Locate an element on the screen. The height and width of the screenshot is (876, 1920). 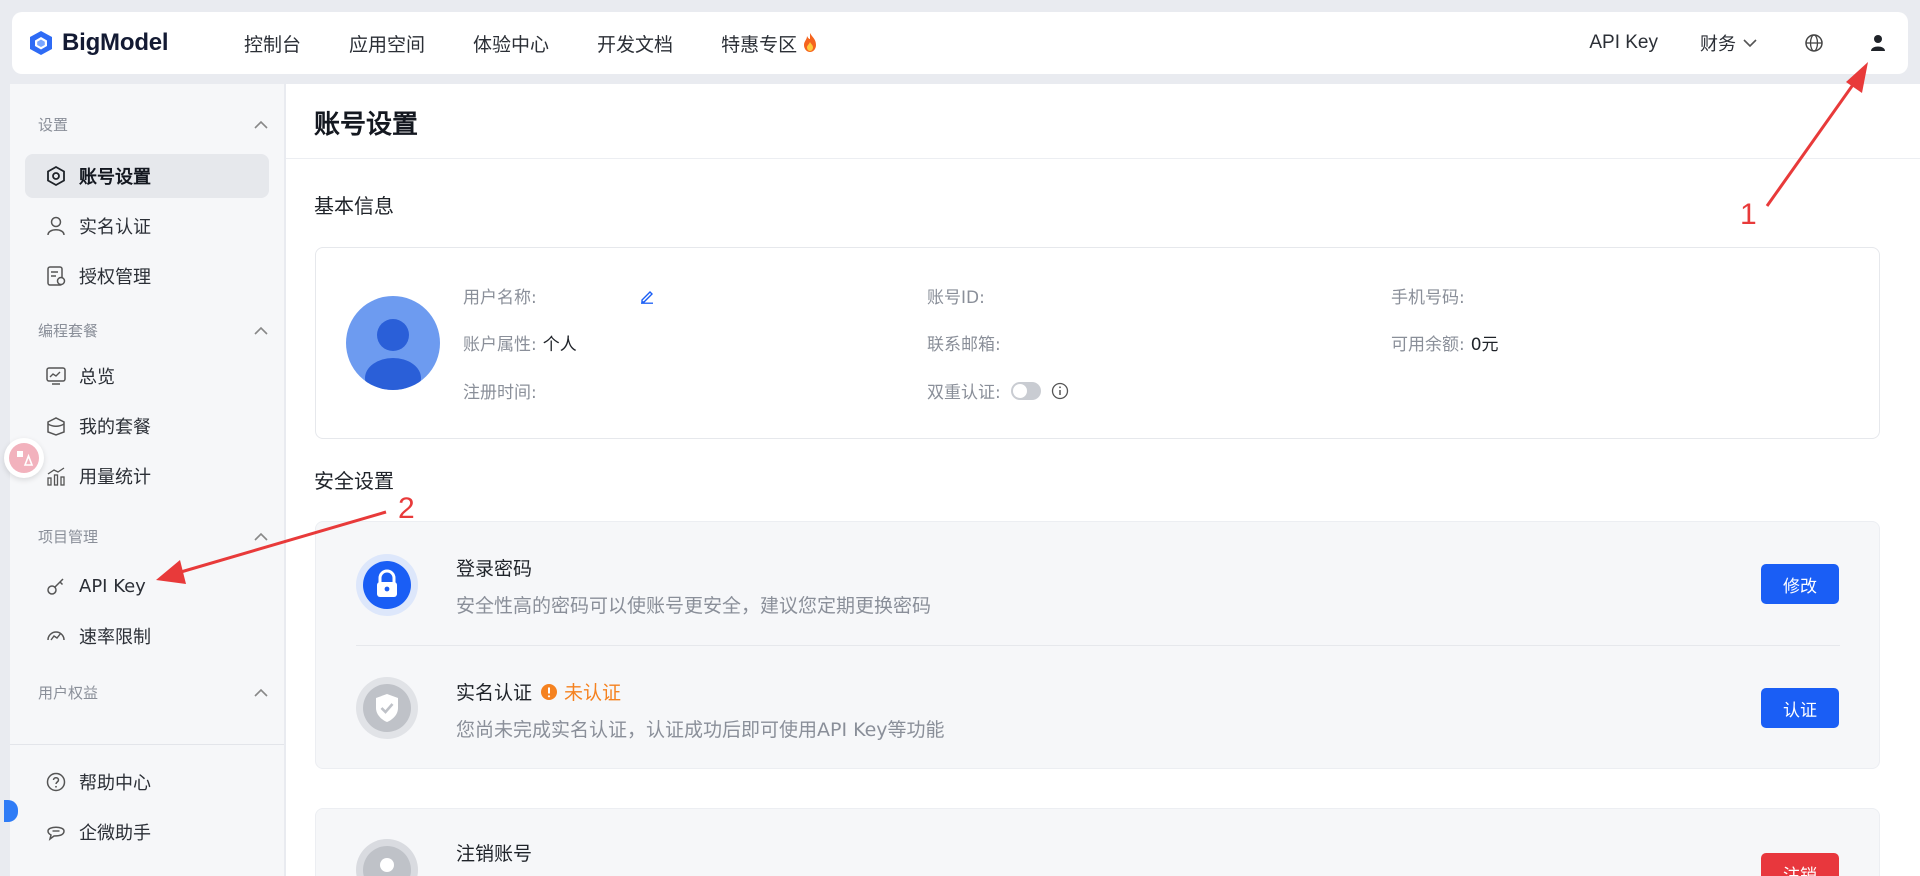
nav-experience-center: 体验中心 is located at coordinates (511, 43).